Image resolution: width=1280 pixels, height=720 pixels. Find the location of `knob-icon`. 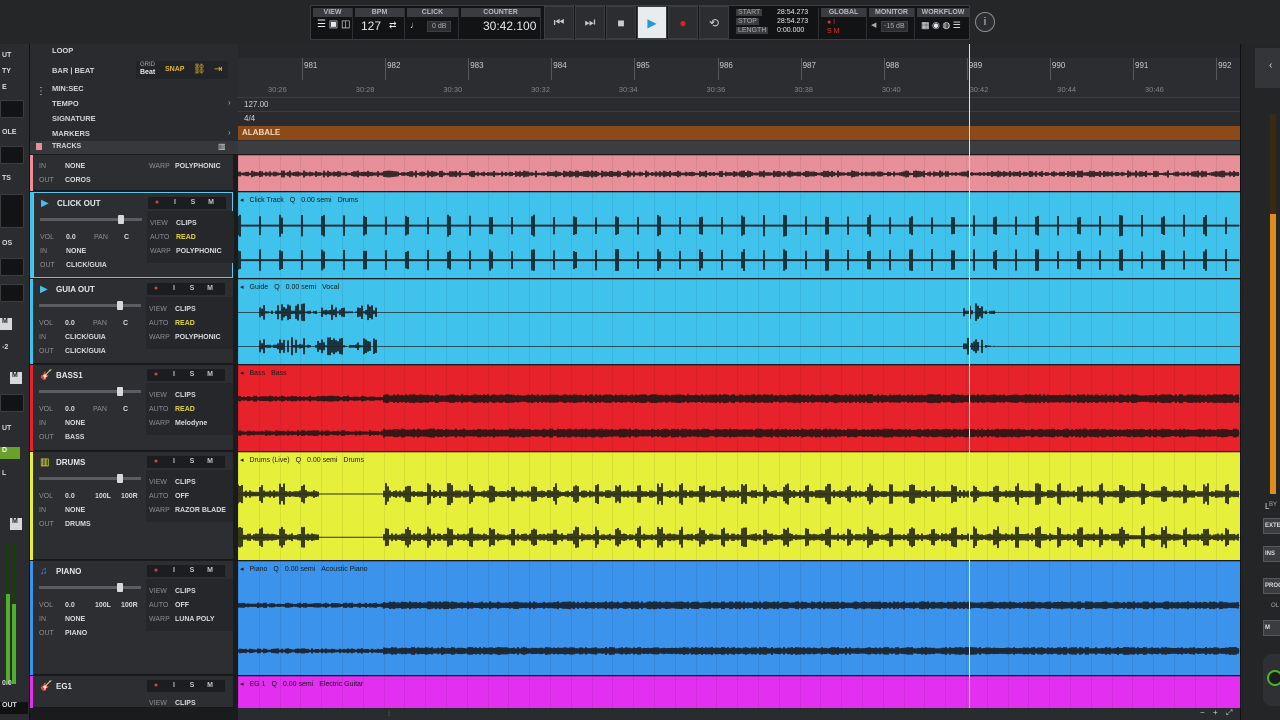

knob-icon is located at coordinates (1271, 680).